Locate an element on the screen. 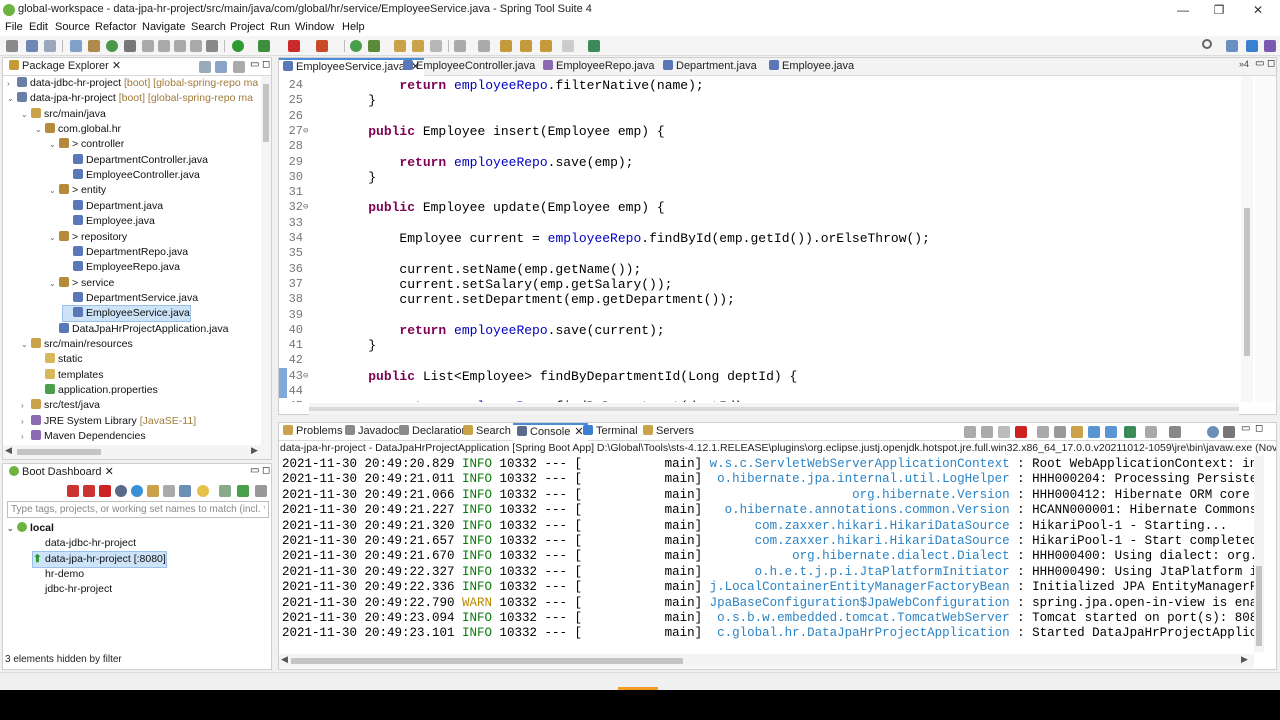  tree-item: Employee.java is located at coordinates (109, 221).